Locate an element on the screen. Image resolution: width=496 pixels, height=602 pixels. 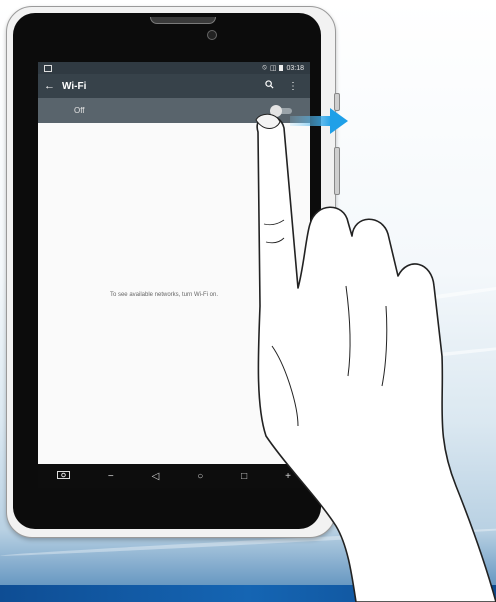
front-camera-icon is located at coordinates (212, 35).